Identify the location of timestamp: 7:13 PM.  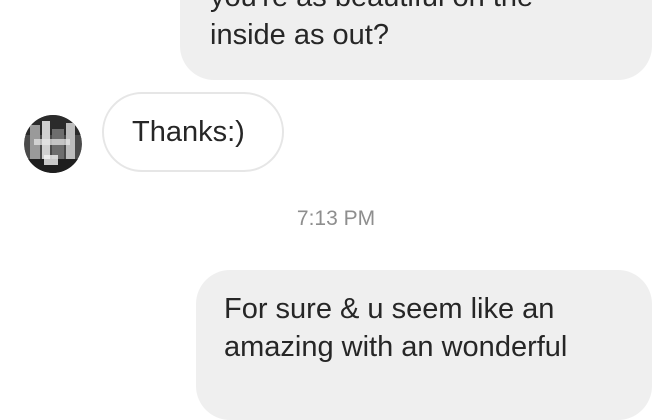
(336, 218).